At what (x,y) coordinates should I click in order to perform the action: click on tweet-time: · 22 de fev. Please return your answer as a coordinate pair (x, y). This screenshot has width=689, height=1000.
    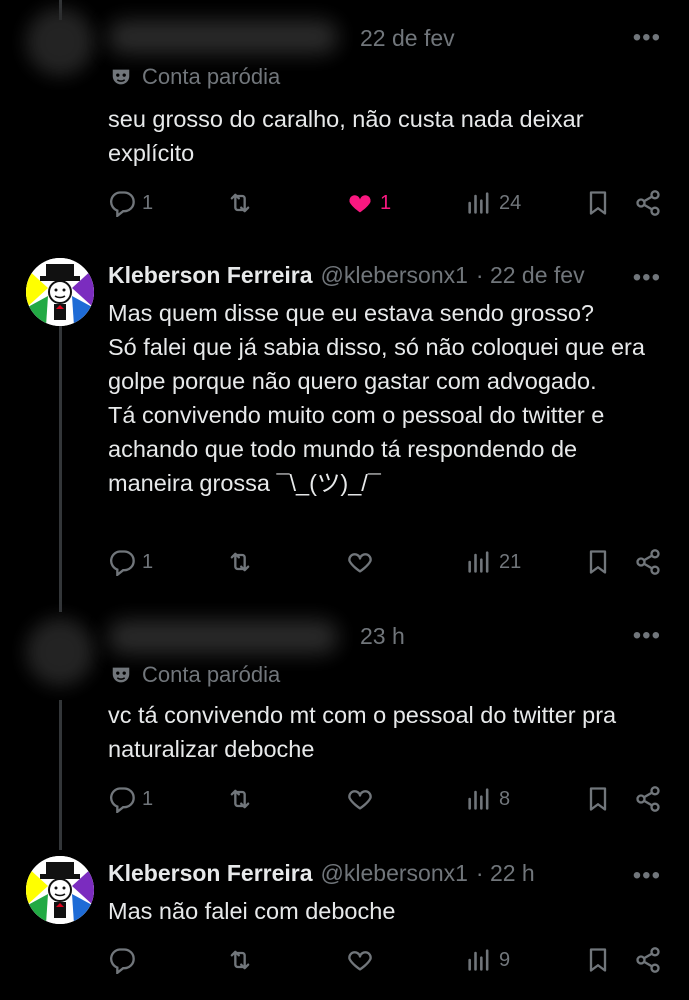
    Looking at the image, I should click on (530, 275).